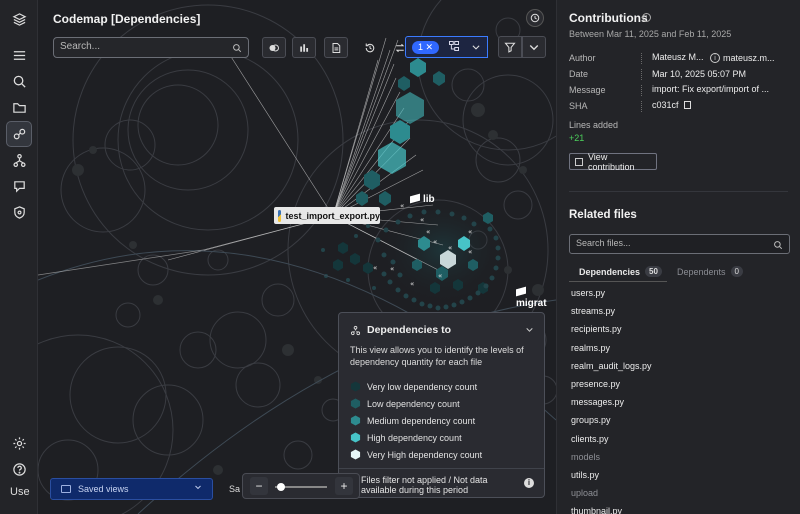 Image resolution: width=800 pixels, height=514 pixels. What do you see at coordinates (259, 486) in the screenshot?
I see `zoom-out-button: −` at bounding box center [259, 486].